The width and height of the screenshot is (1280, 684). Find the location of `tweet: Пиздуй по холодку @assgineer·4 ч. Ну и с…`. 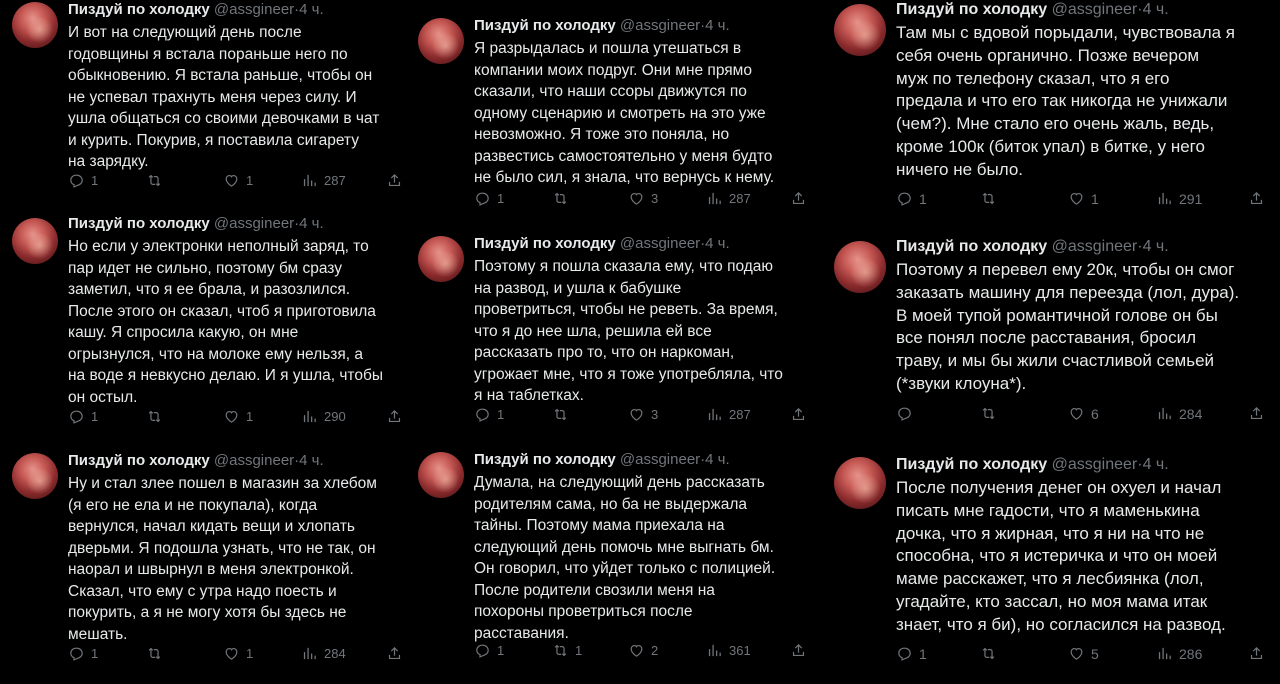

tweet: Пиздуй по холодку @assgineer·4 ч. Ну и с… is located at coordinates (204, 567).